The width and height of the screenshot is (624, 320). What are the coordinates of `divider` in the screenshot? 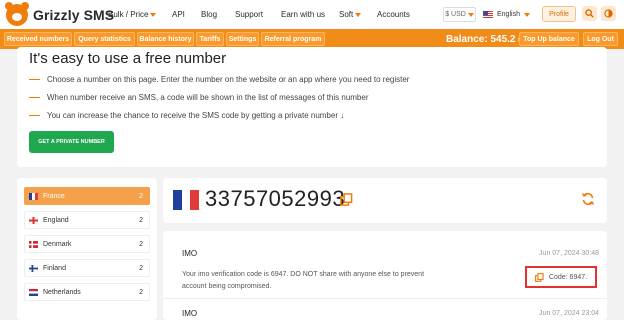 It's located at (385, 298).